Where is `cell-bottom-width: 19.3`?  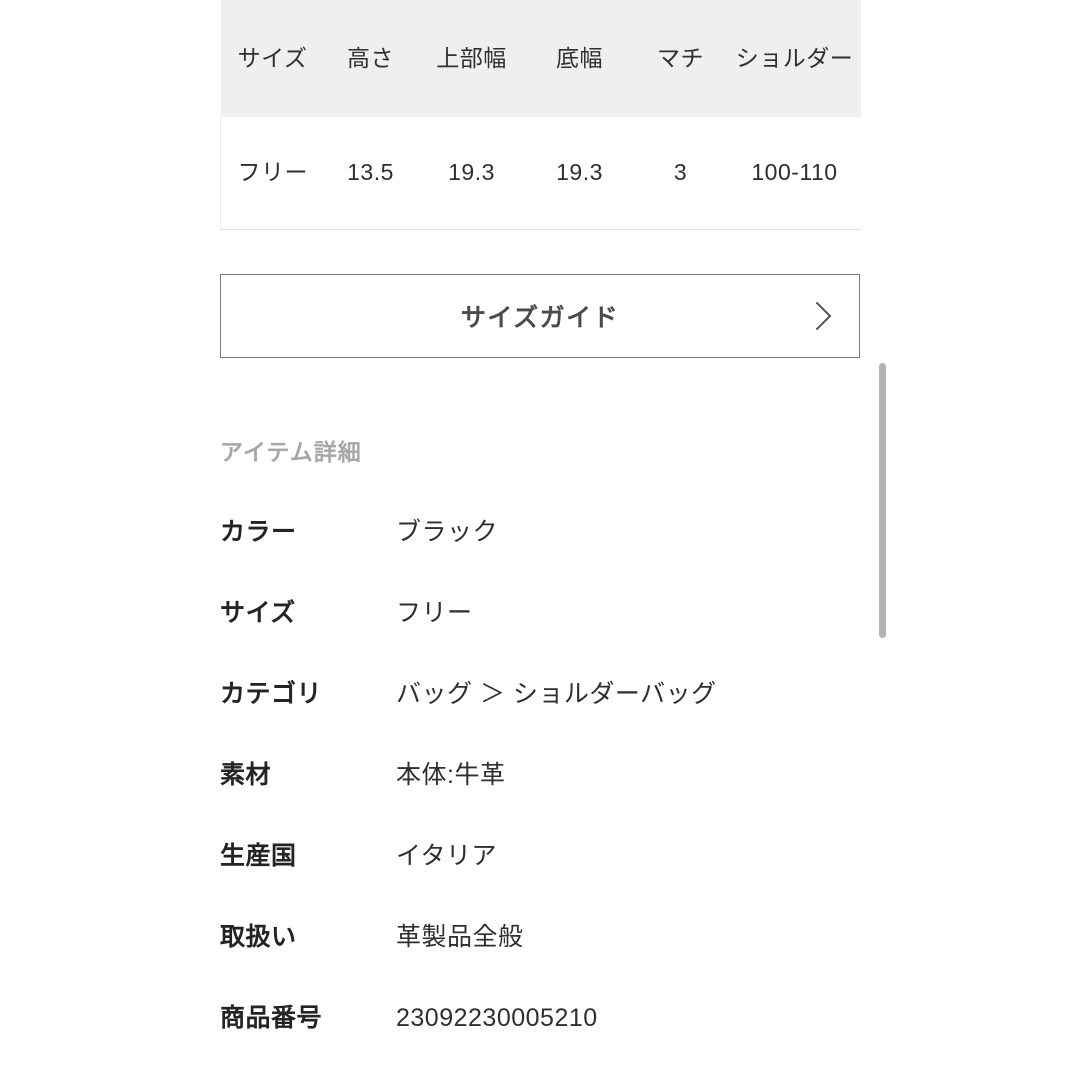
cell-bottom-width: 19.3 is located at coordinates (579, 173).